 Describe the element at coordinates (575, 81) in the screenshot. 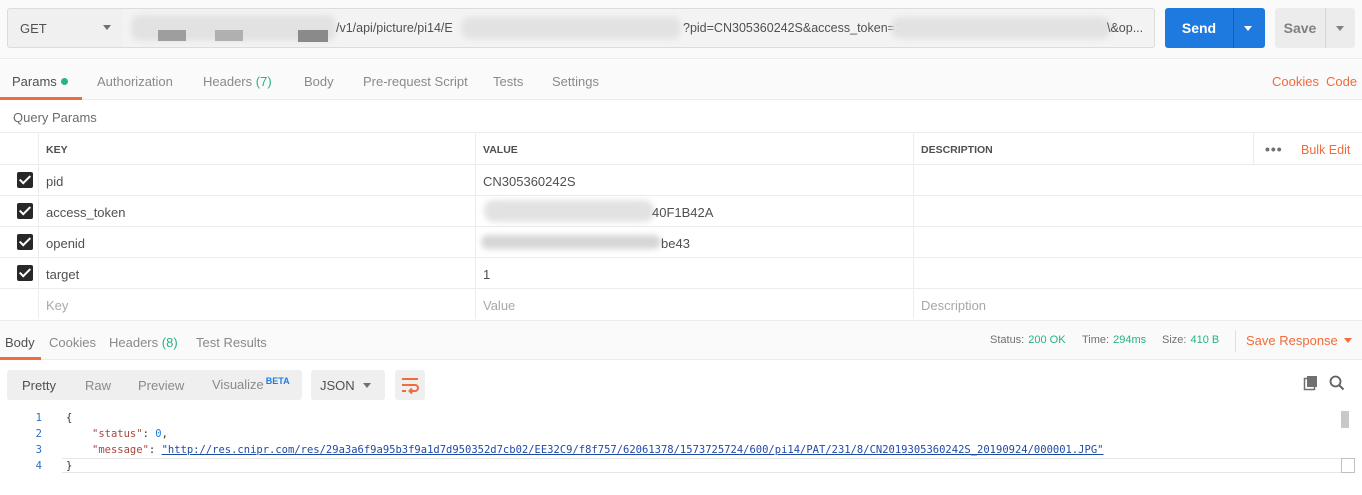

I see `tab-settings: Settings` at that location.